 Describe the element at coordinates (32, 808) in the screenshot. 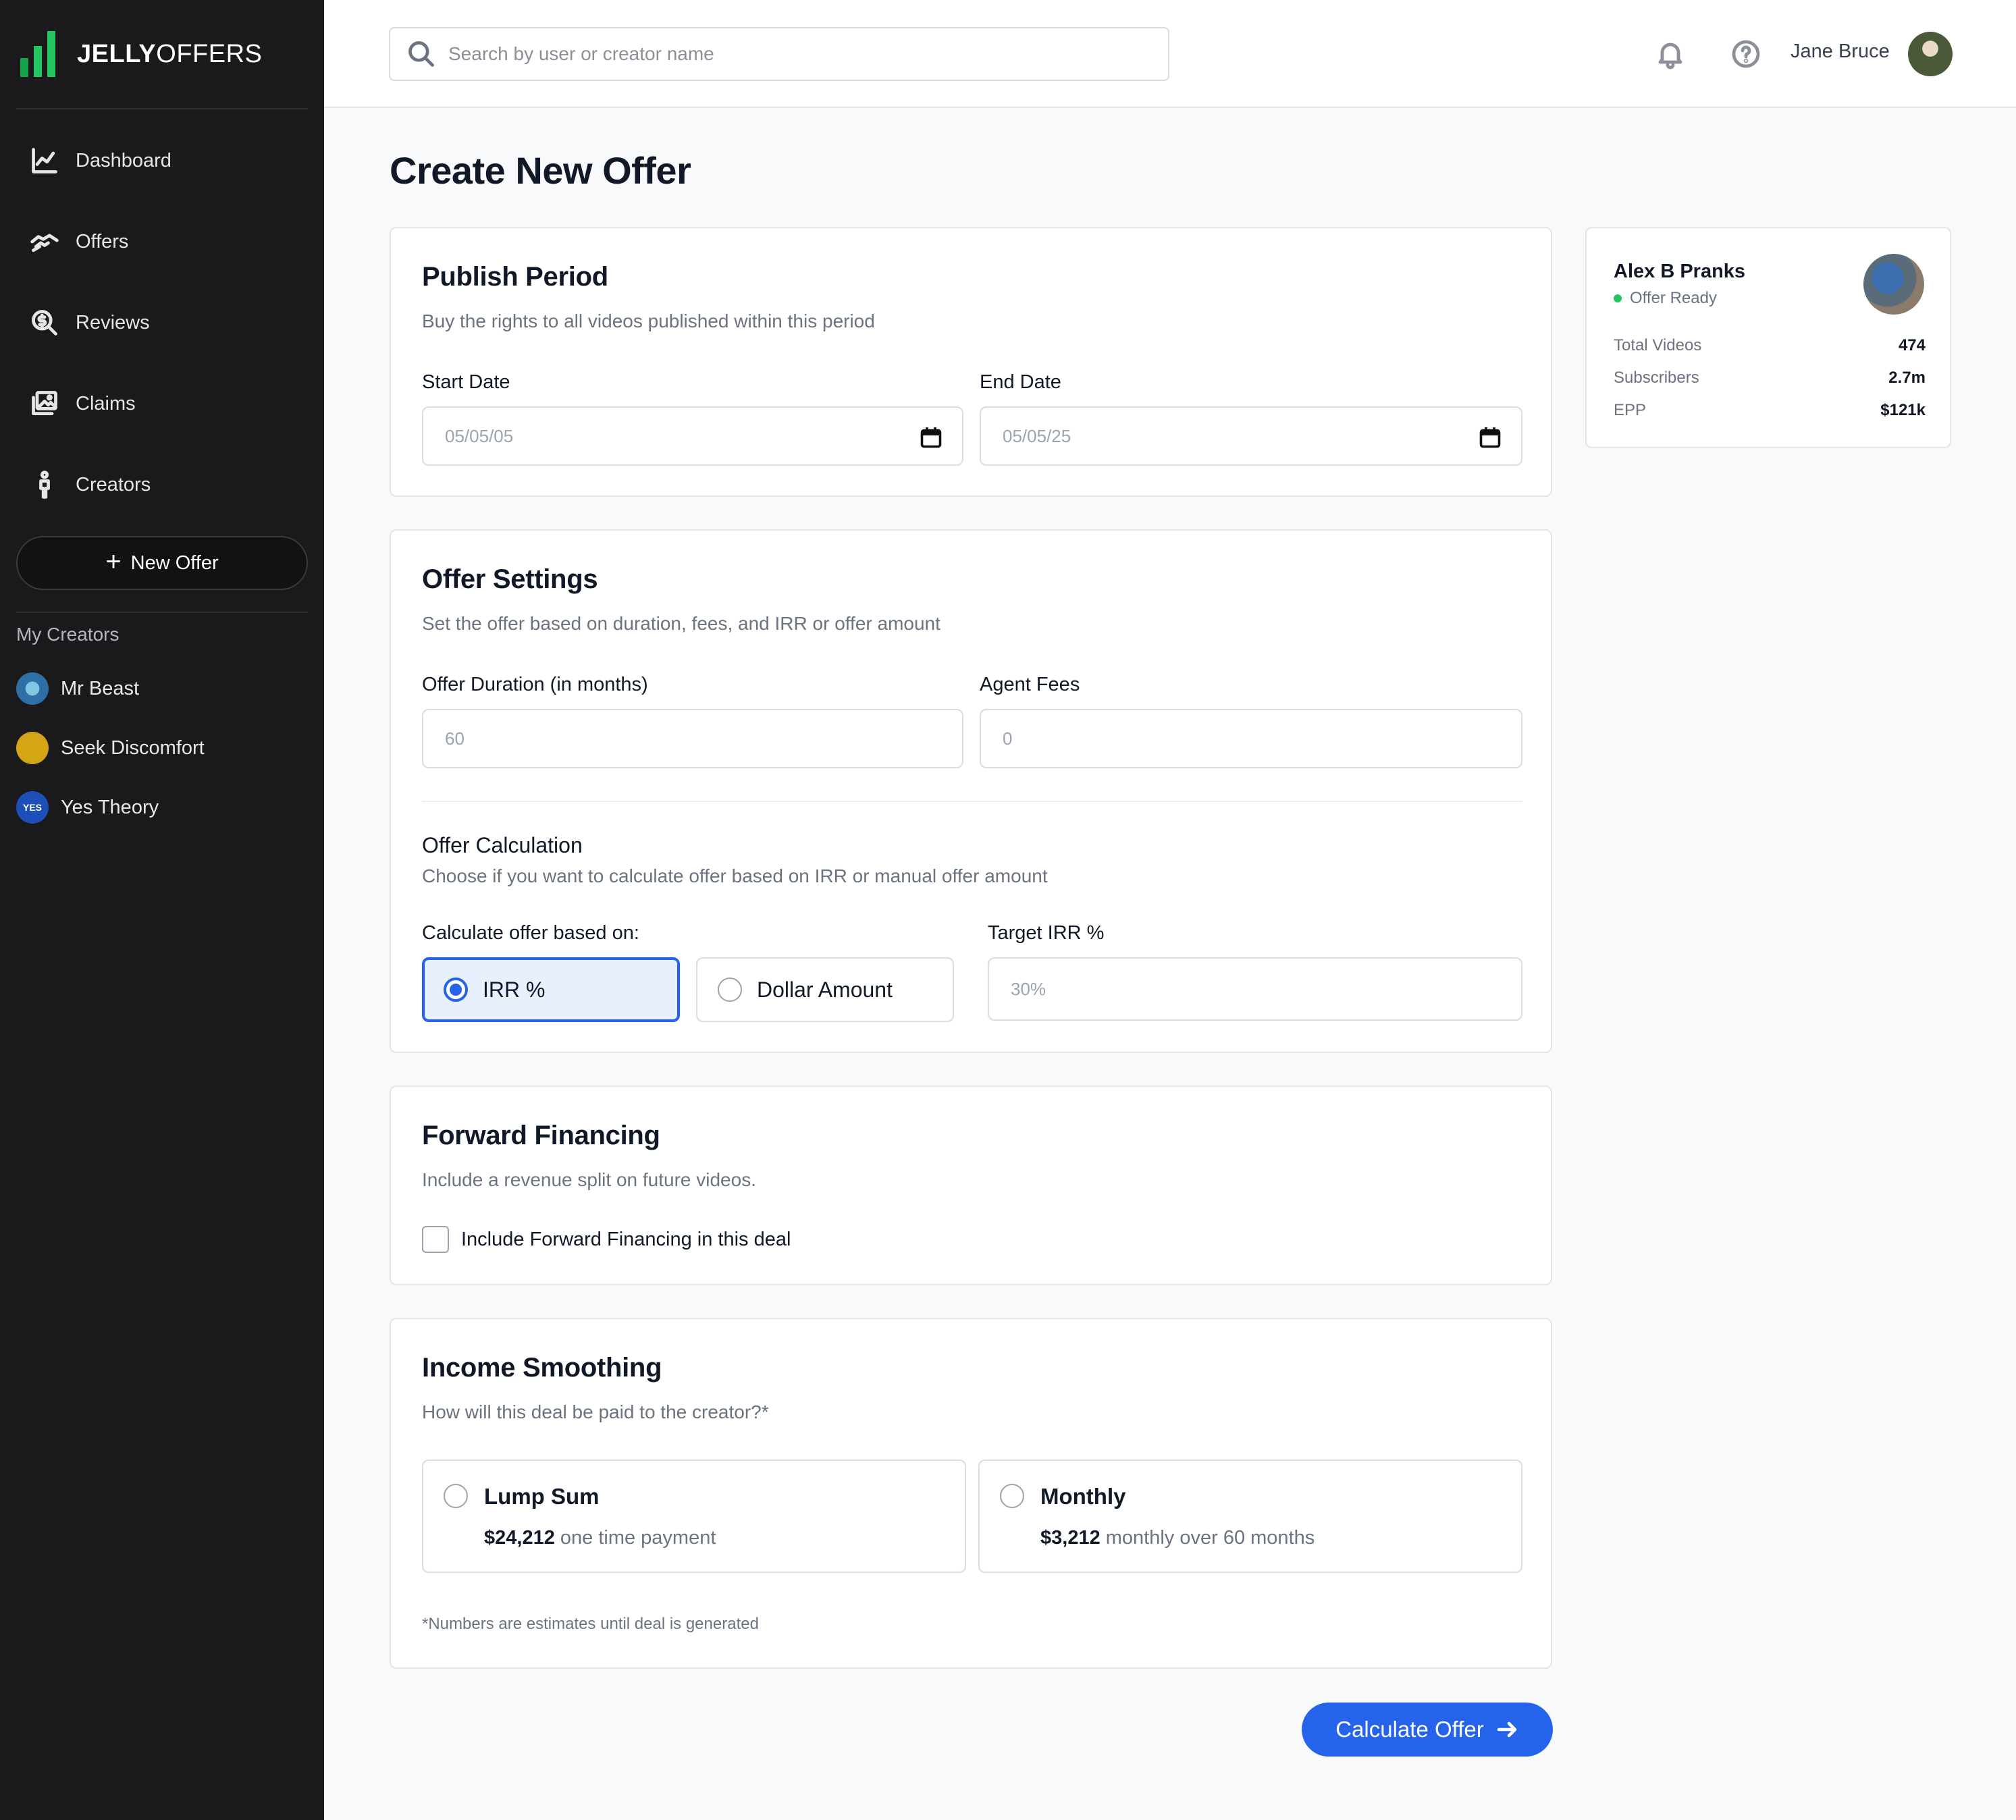

I see `avatar: YES` at that location.